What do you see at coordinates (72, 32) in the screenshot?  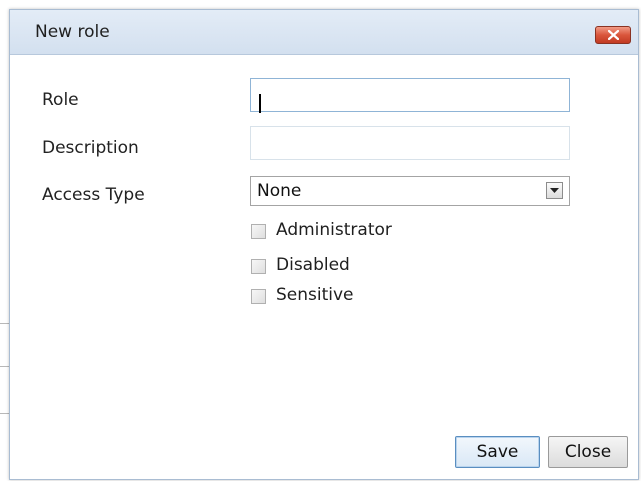 I see `dialog-title: New role` at bounding box center [72, 32].